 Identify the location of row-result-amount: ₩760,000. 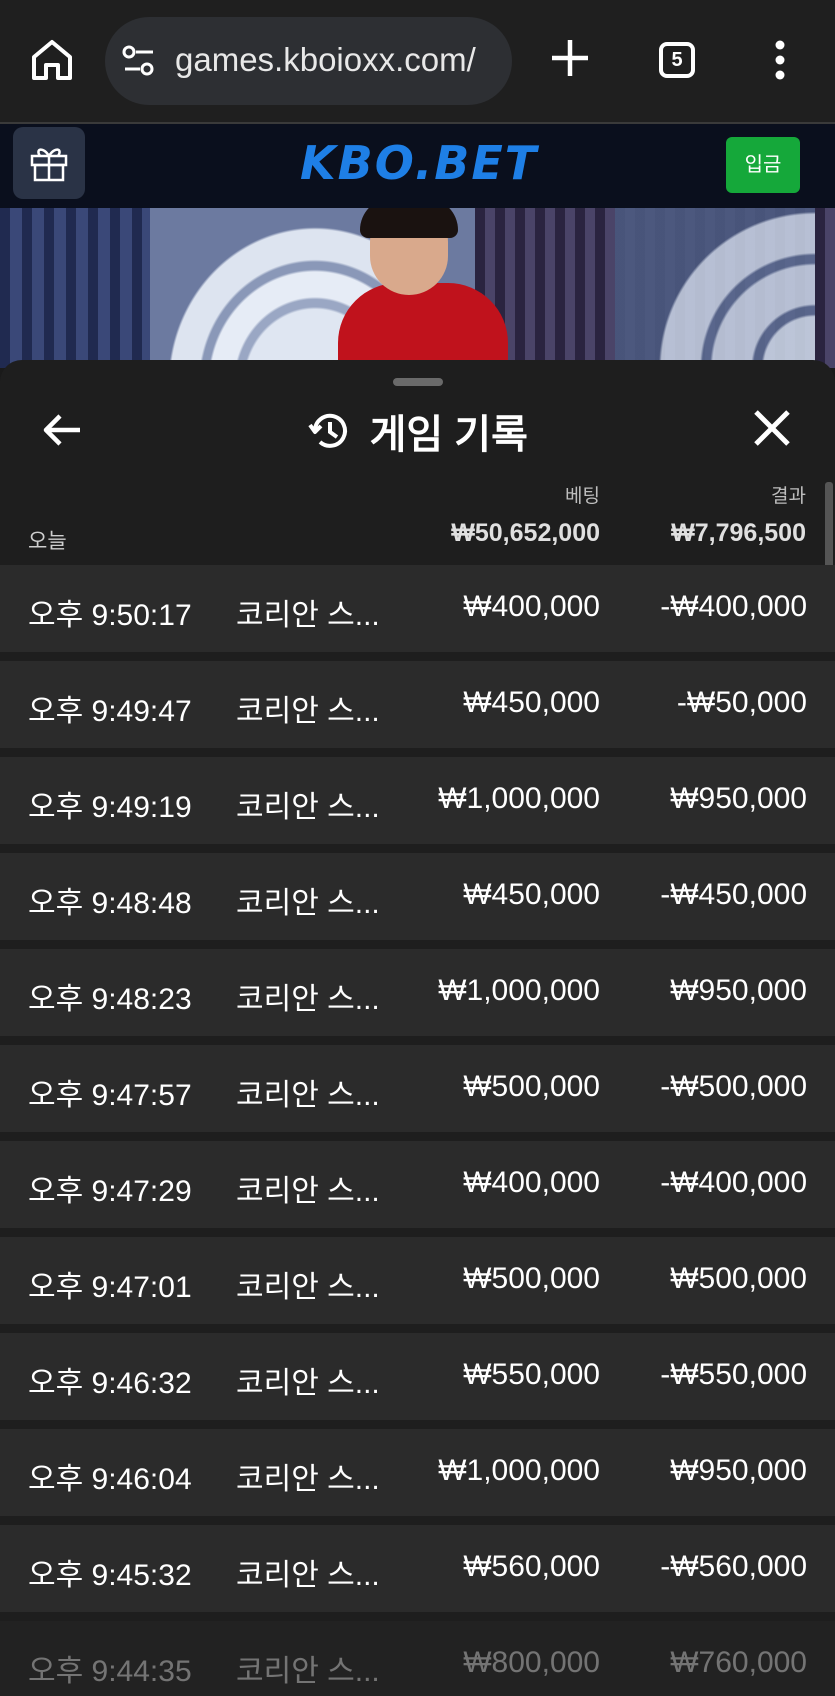
(738, 1662).